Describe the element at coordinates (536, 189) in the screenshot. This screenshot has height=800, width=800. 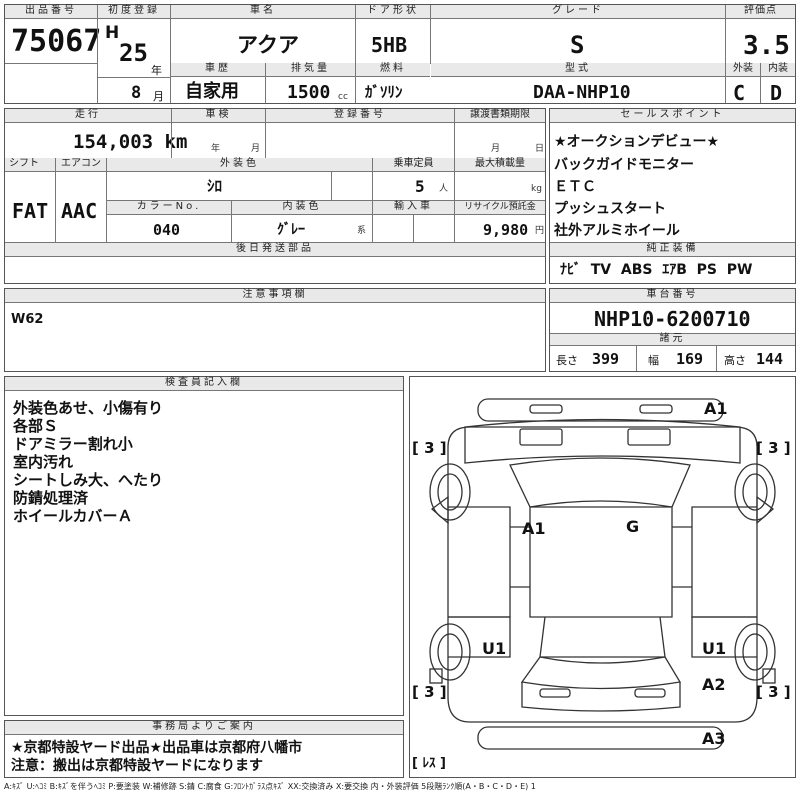
I see `max-load-unit: kg` at that location.